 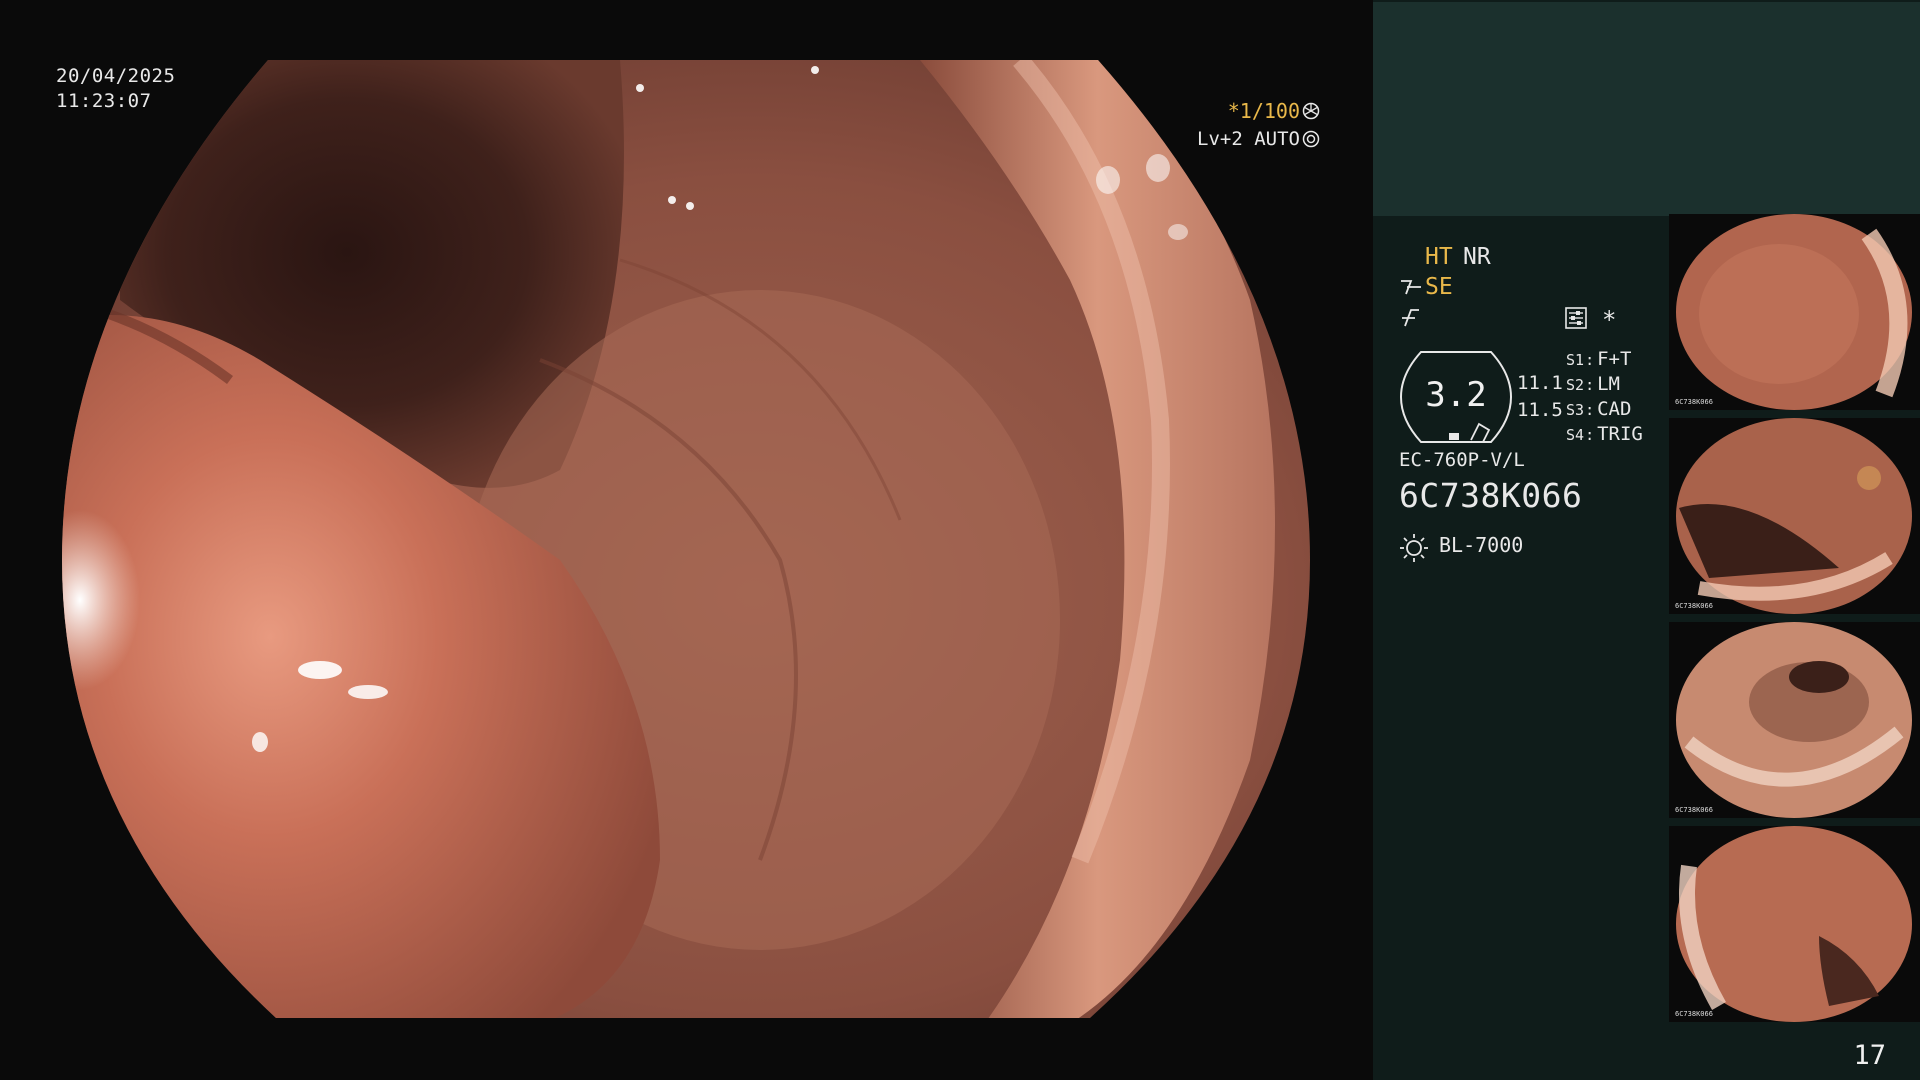 I want to click on switch-2: S2: LM, so click(x=1593, y=384).